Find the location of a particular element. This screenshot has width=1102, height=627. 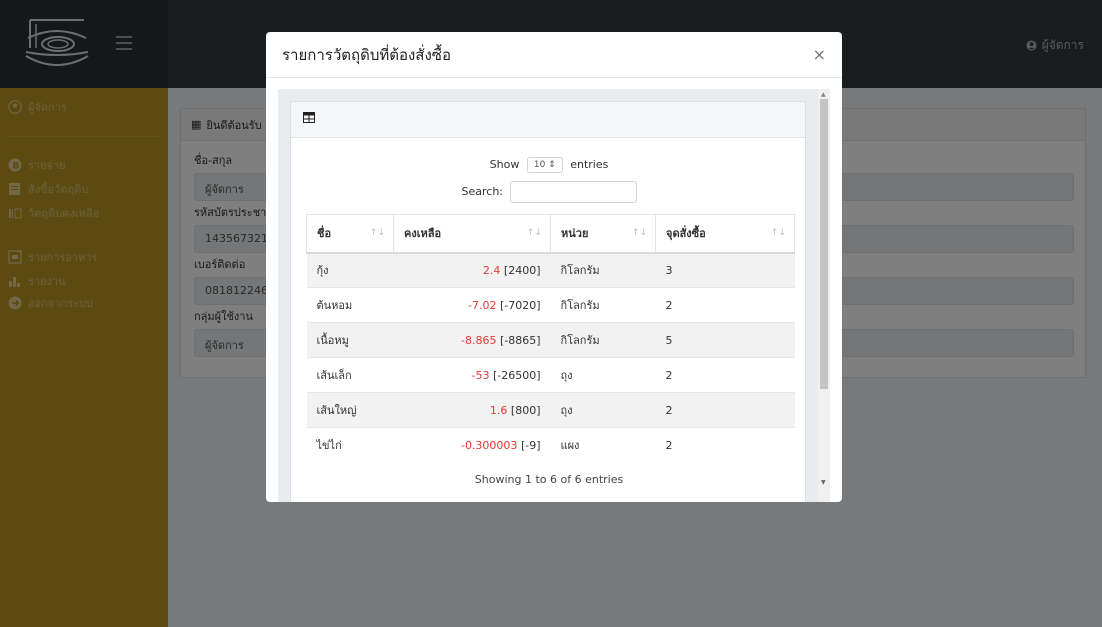

cell-unit: แผง is located at coordinates (603, 445).